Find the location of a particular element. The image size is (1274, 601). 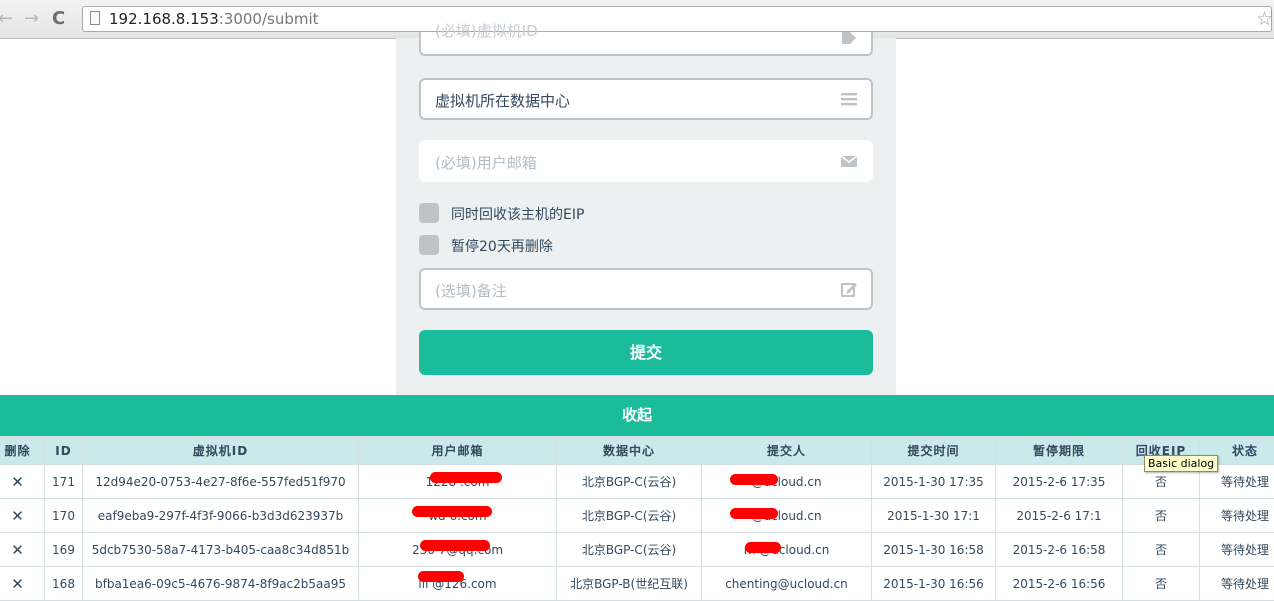

cell-submitter: chenting@ucloud.cn is located at coordinates (787, 584).